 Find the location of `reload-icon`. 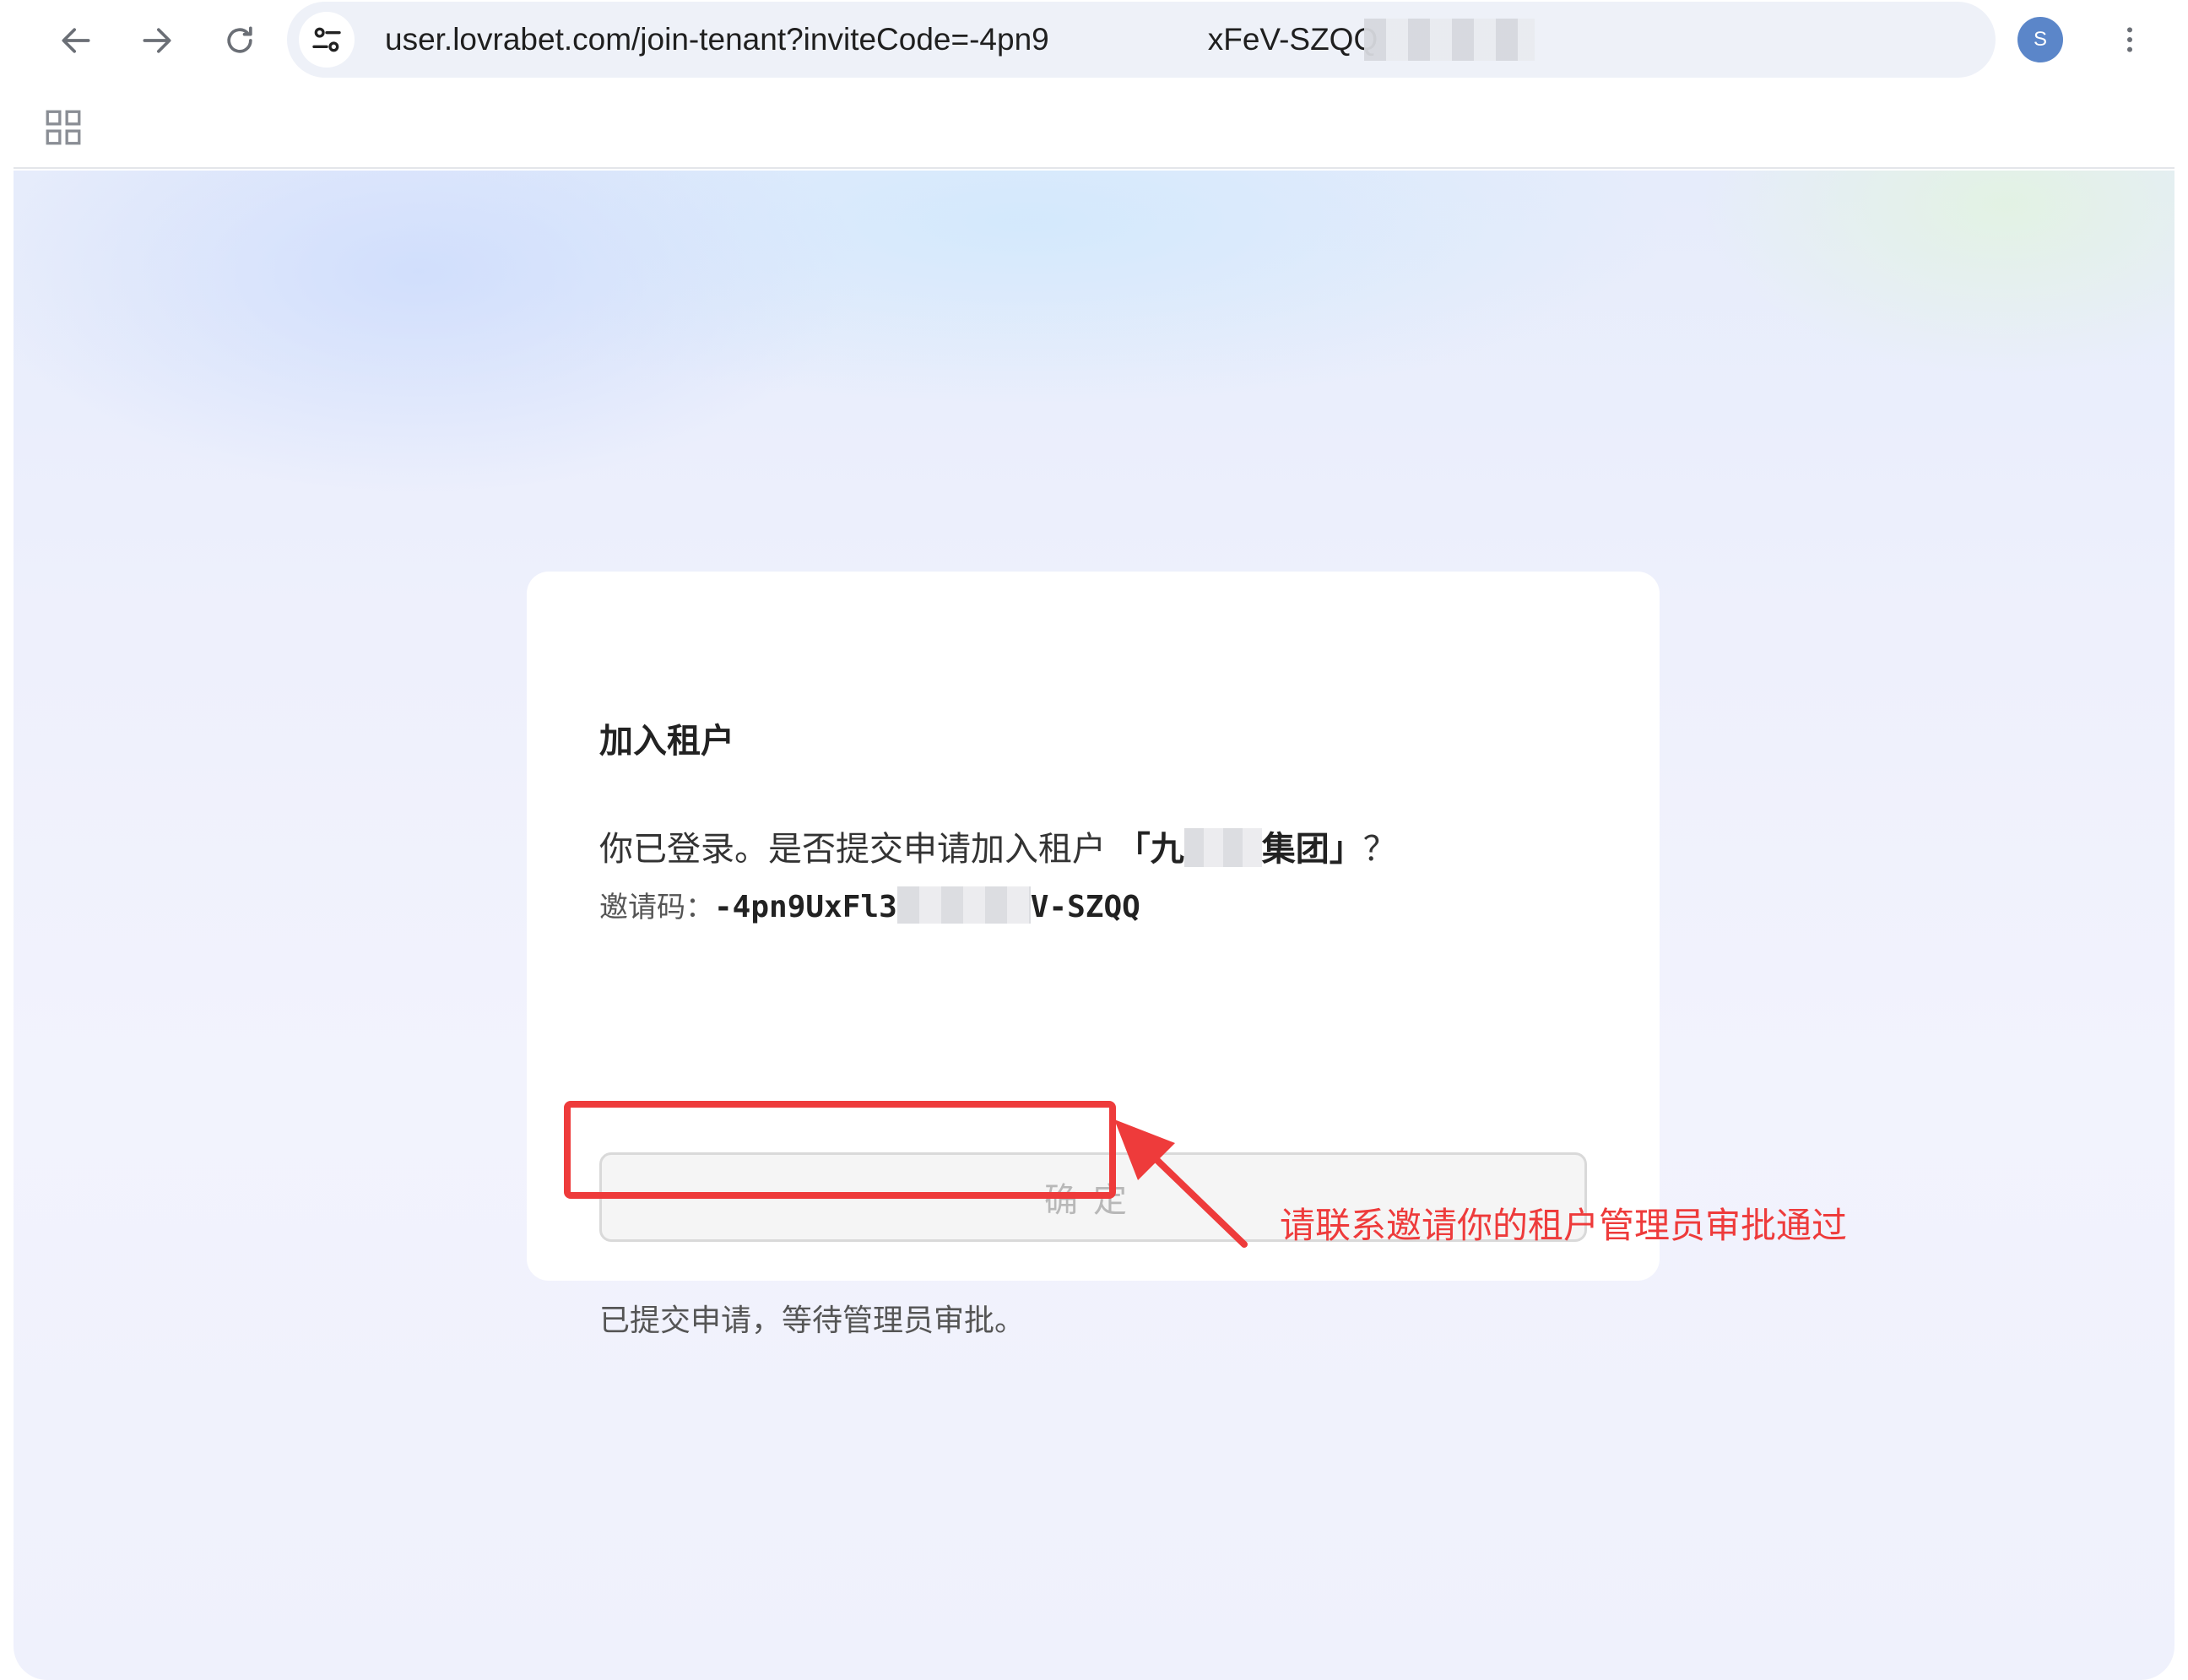

reload-icon is located at coordinates (239, 39).